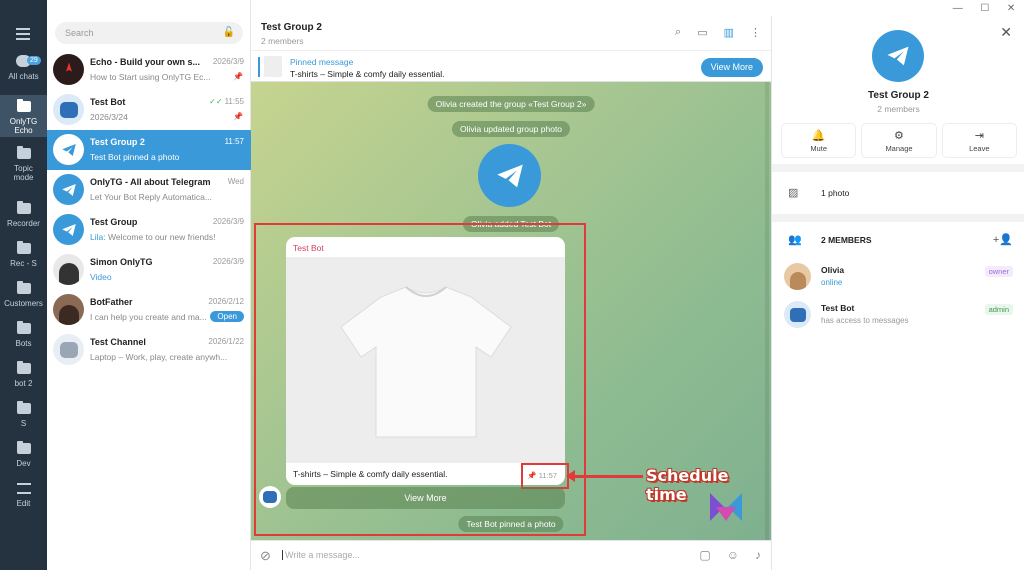 The width and height of the screenshot is (1024, 570). What do you see at coordinates (23, 302) in the screenshot?
I see `folder-customers: Customers` at bounding box center [23, 302].